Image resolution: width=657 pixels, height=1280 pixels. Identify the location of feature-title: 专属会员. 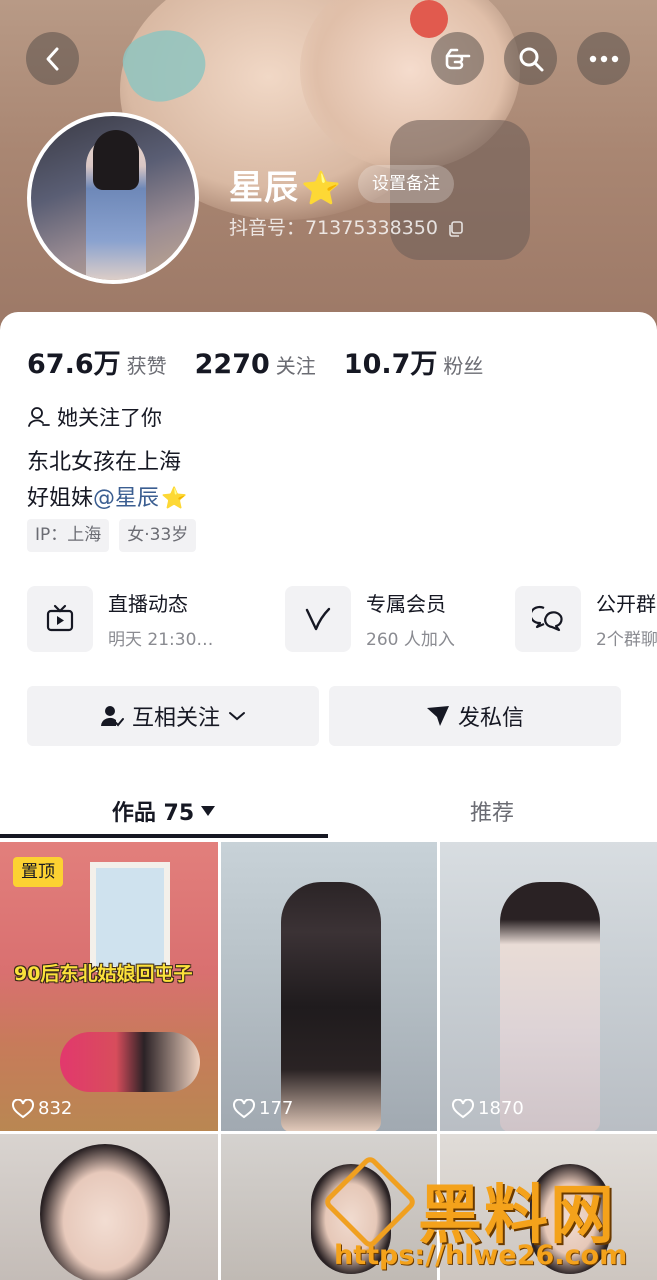
(406, 604).